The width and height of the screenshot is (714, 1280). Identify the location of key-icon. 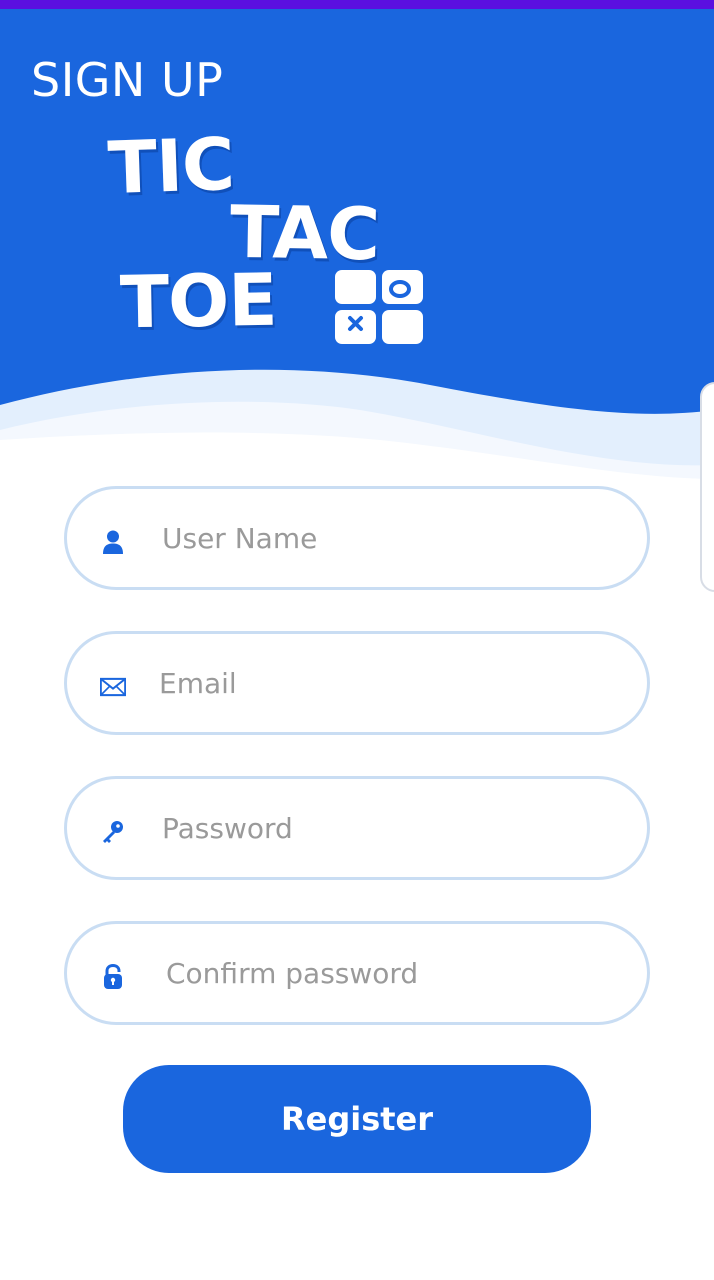
(113, 832).